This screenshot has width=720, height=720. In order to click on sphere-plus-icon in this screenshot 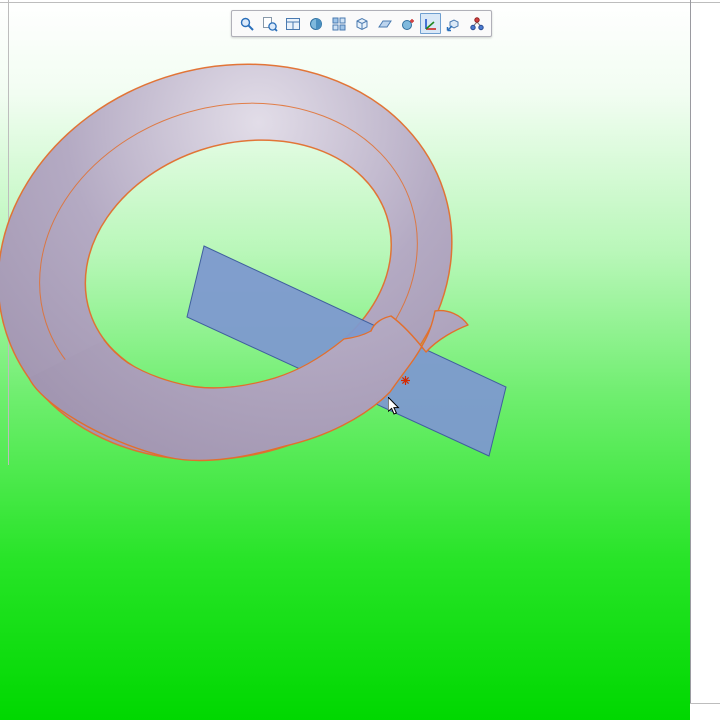, I will do `click(407, 24)`.